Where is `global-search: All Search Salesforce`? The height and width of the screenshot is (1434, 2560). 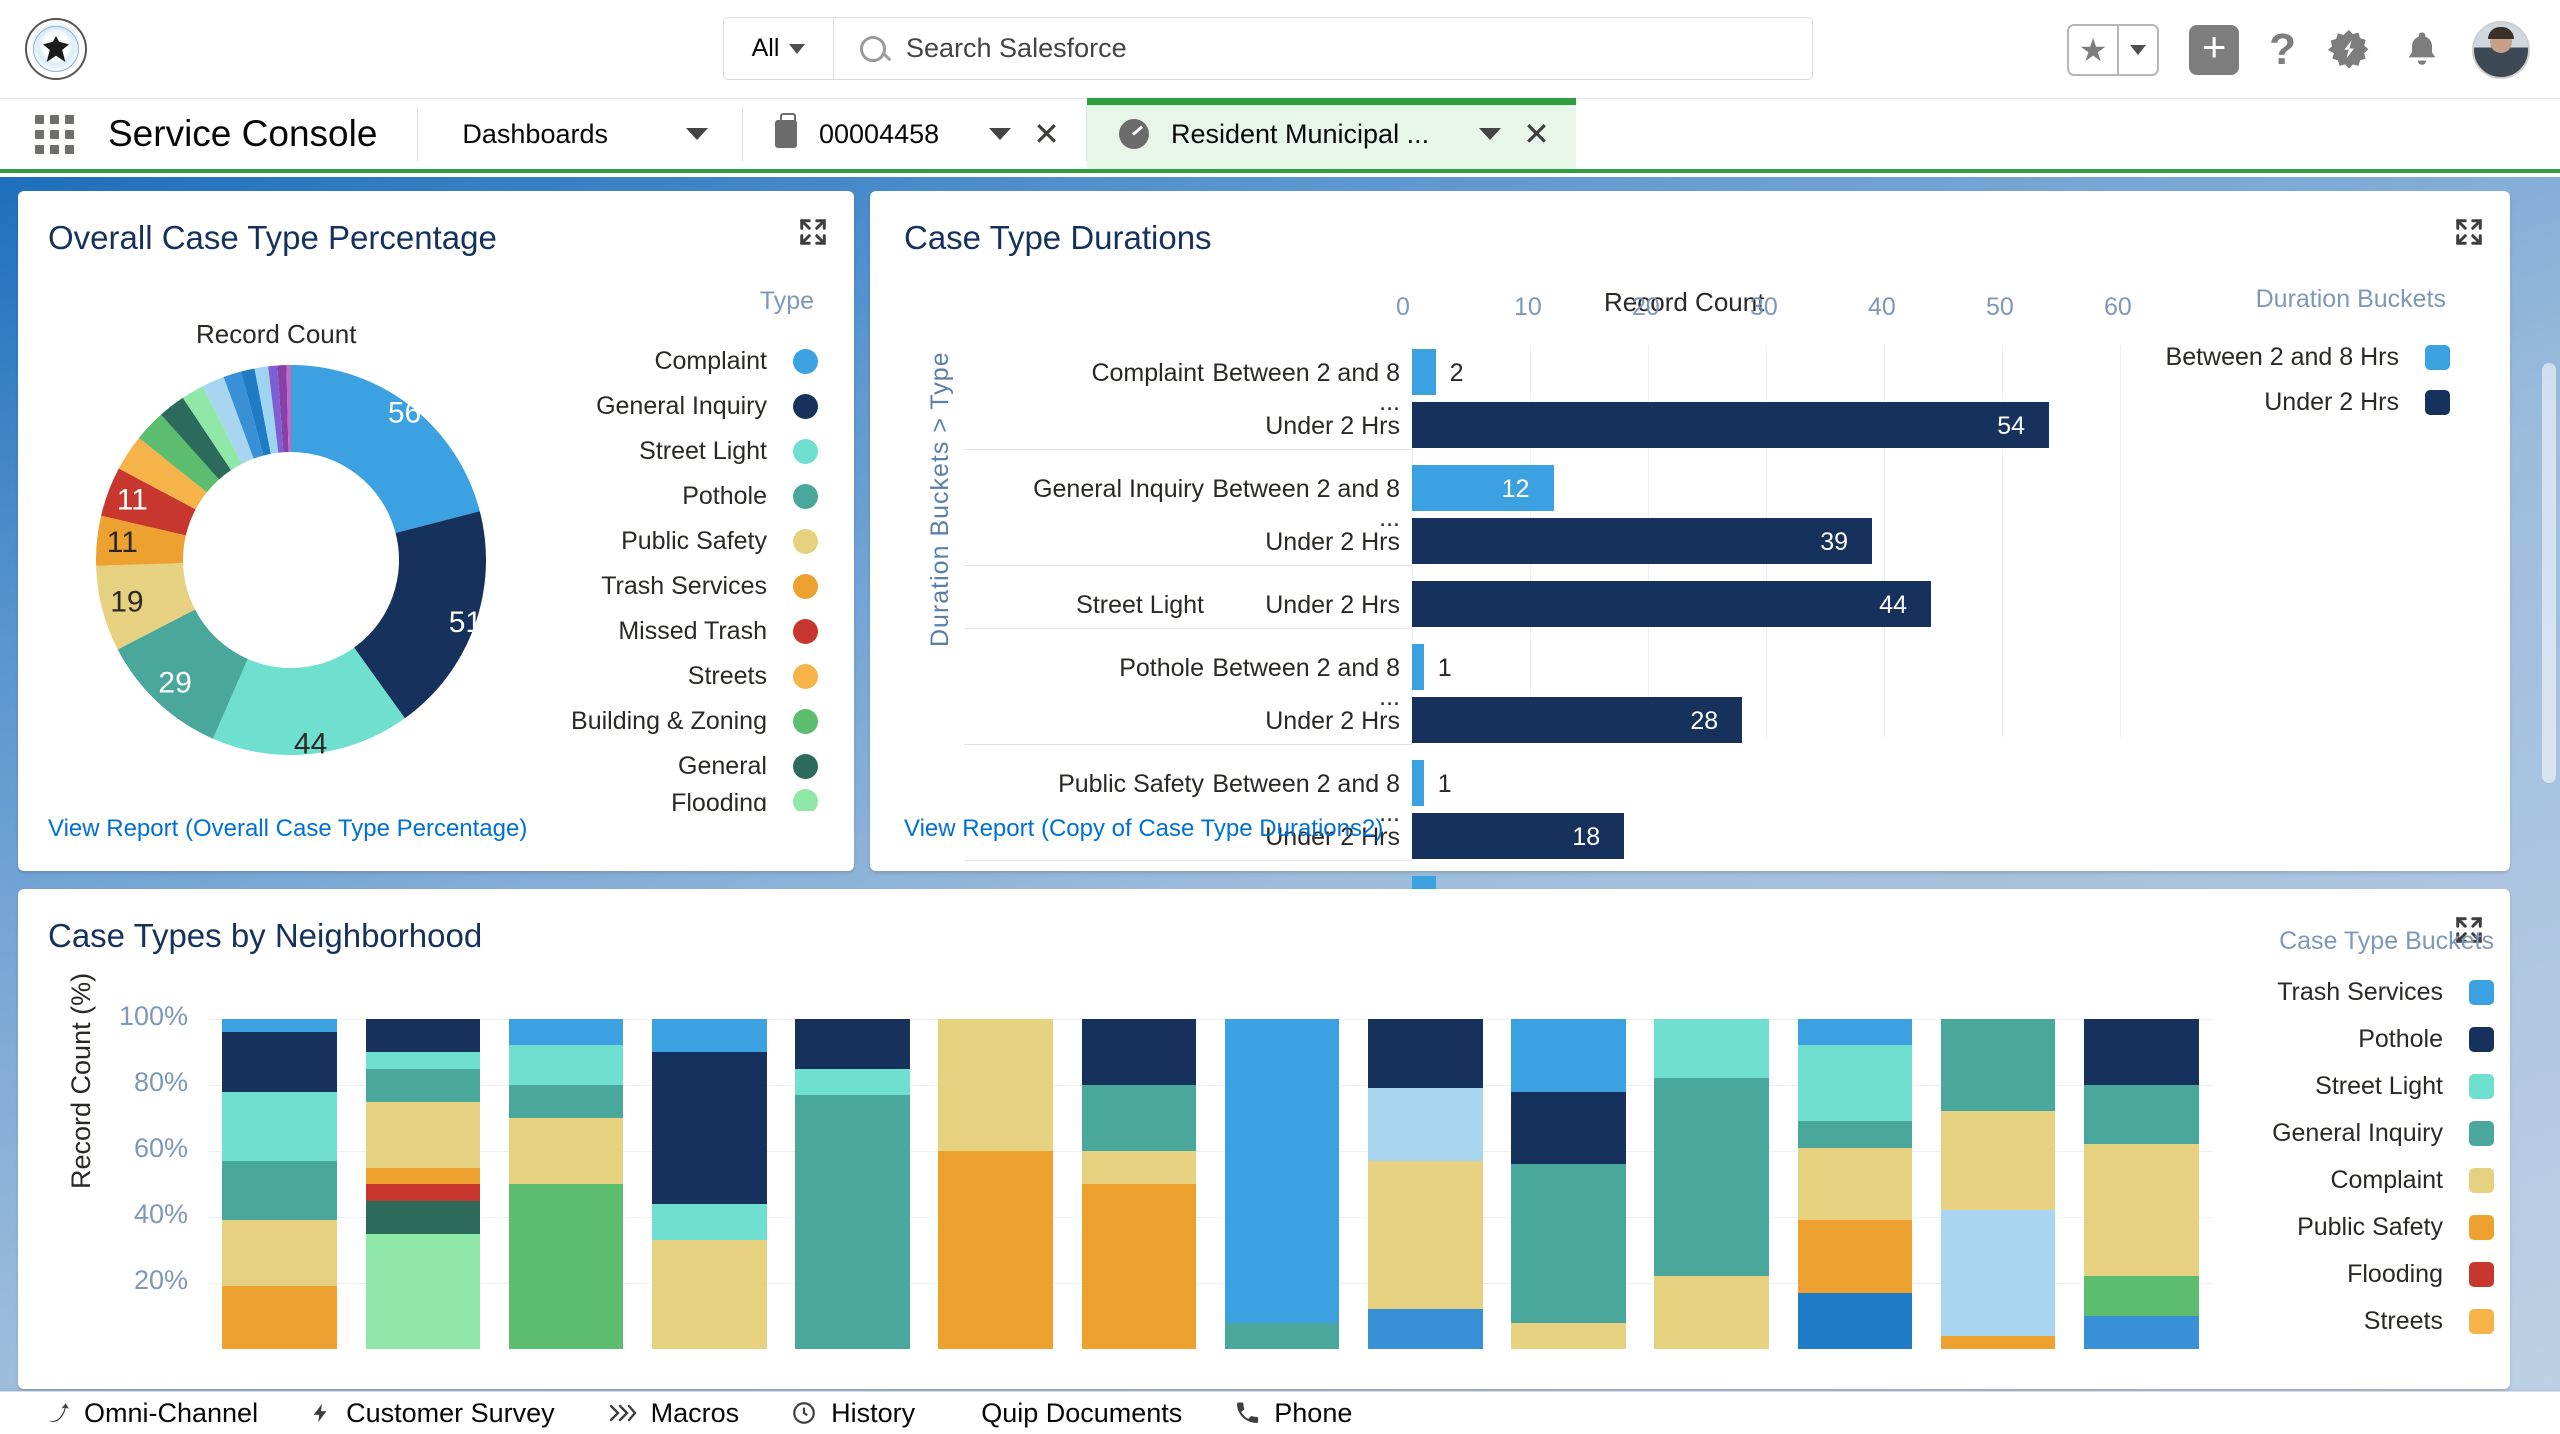
global-search: All Search Salesforce is located at coordinates (1268, 48).